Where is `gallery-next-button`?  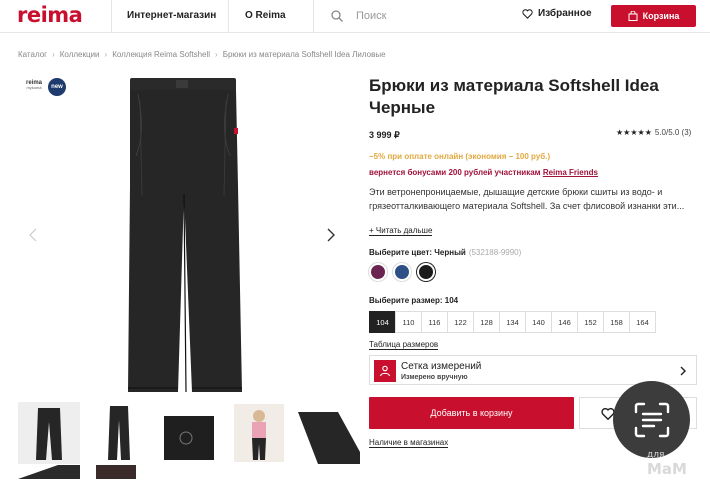 gallery-next-button is located at coordinates (331, 235).